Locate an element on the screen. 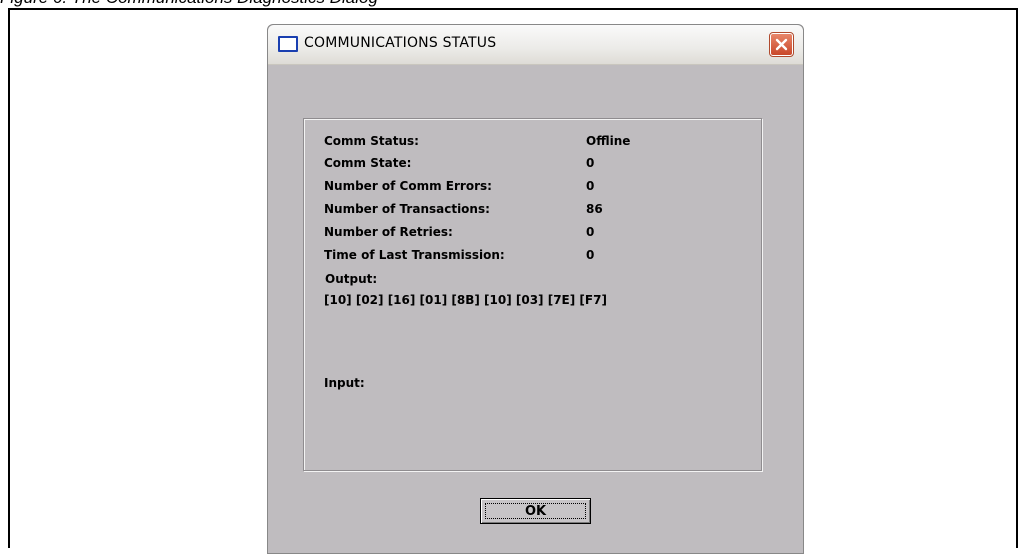 This screenshot has width=1020, height=554. status-label: Time of Last Transmission: is located at coordinates (414, 255).